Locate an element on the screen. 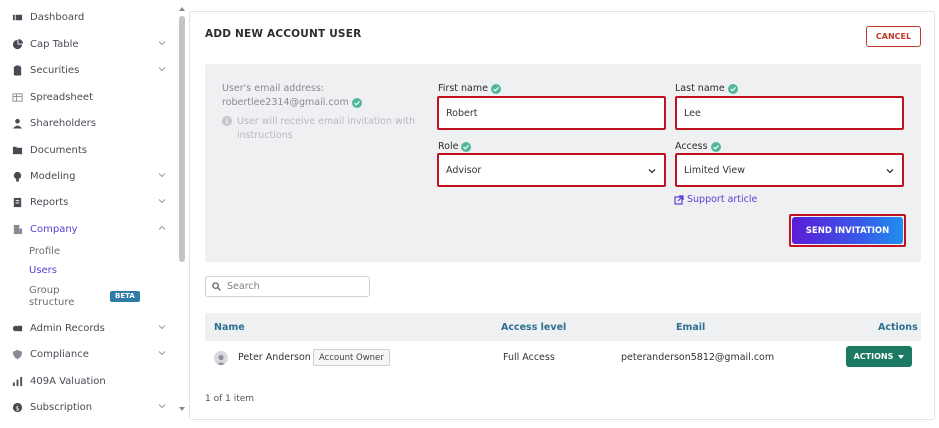 The image size is (939, 428). sidebar-item-label: Spreadsheet is located at coordinates (61, 97).